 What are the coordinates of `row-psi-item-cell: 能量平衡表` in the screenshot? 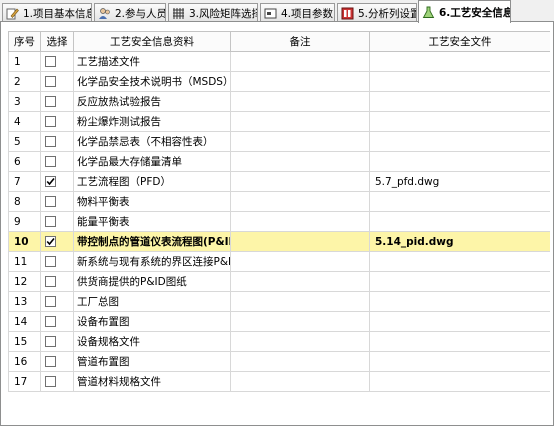 It's located at (152, 221).